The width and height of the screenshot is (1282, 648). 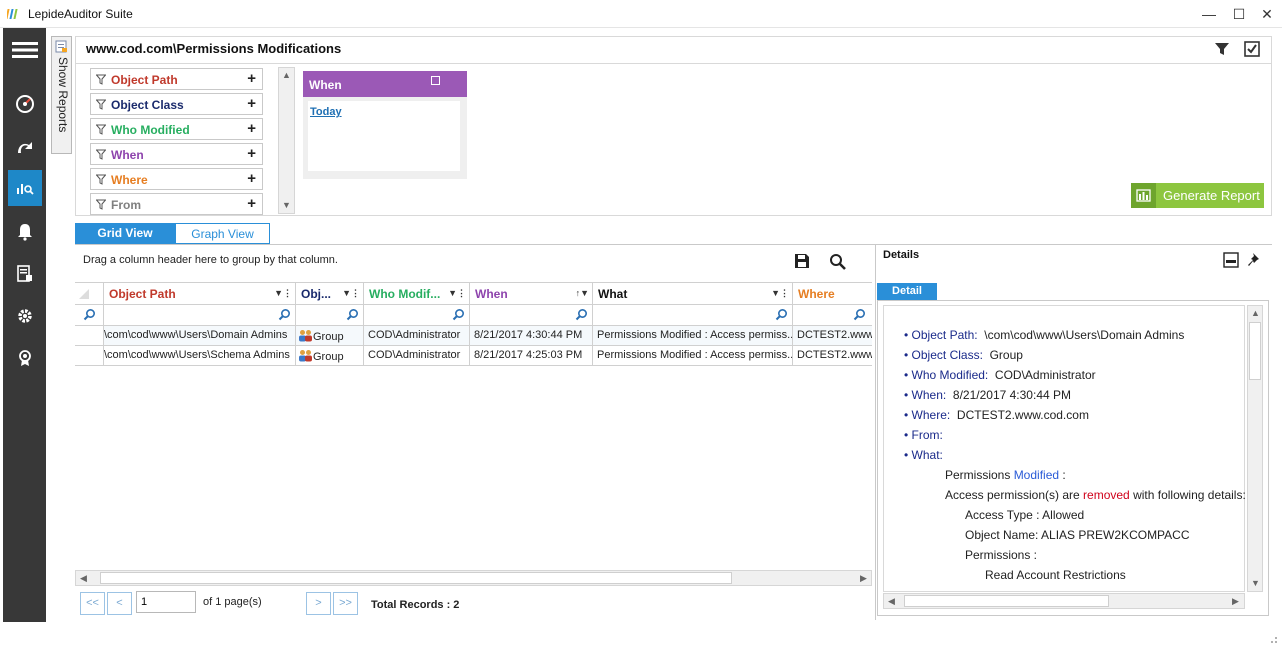 What do you see at coordinates (176, 179) in the screenshot?
I see `filter-where: Where +` at bounding box center [176, 179].